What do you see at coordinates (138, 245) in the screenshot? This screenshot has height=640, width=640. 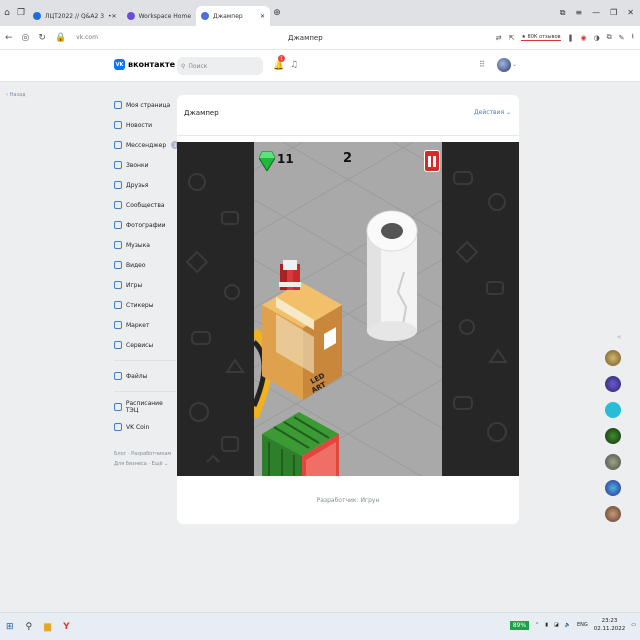 I see `sidebar-item-label: Музыка` at bounding box center [138, 245].